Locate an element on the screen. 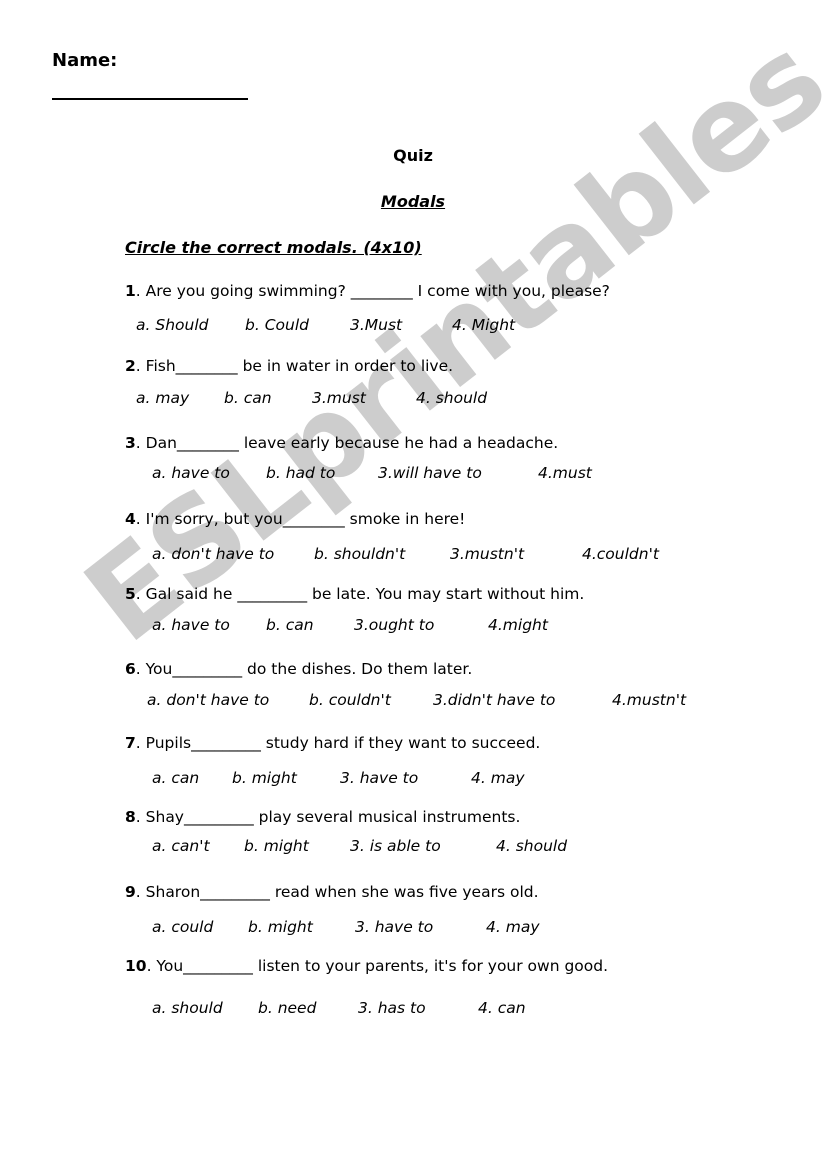 This screenshot has width=826, height=1169. answer-option: 3.will have to is located at coordinates (430, 473).